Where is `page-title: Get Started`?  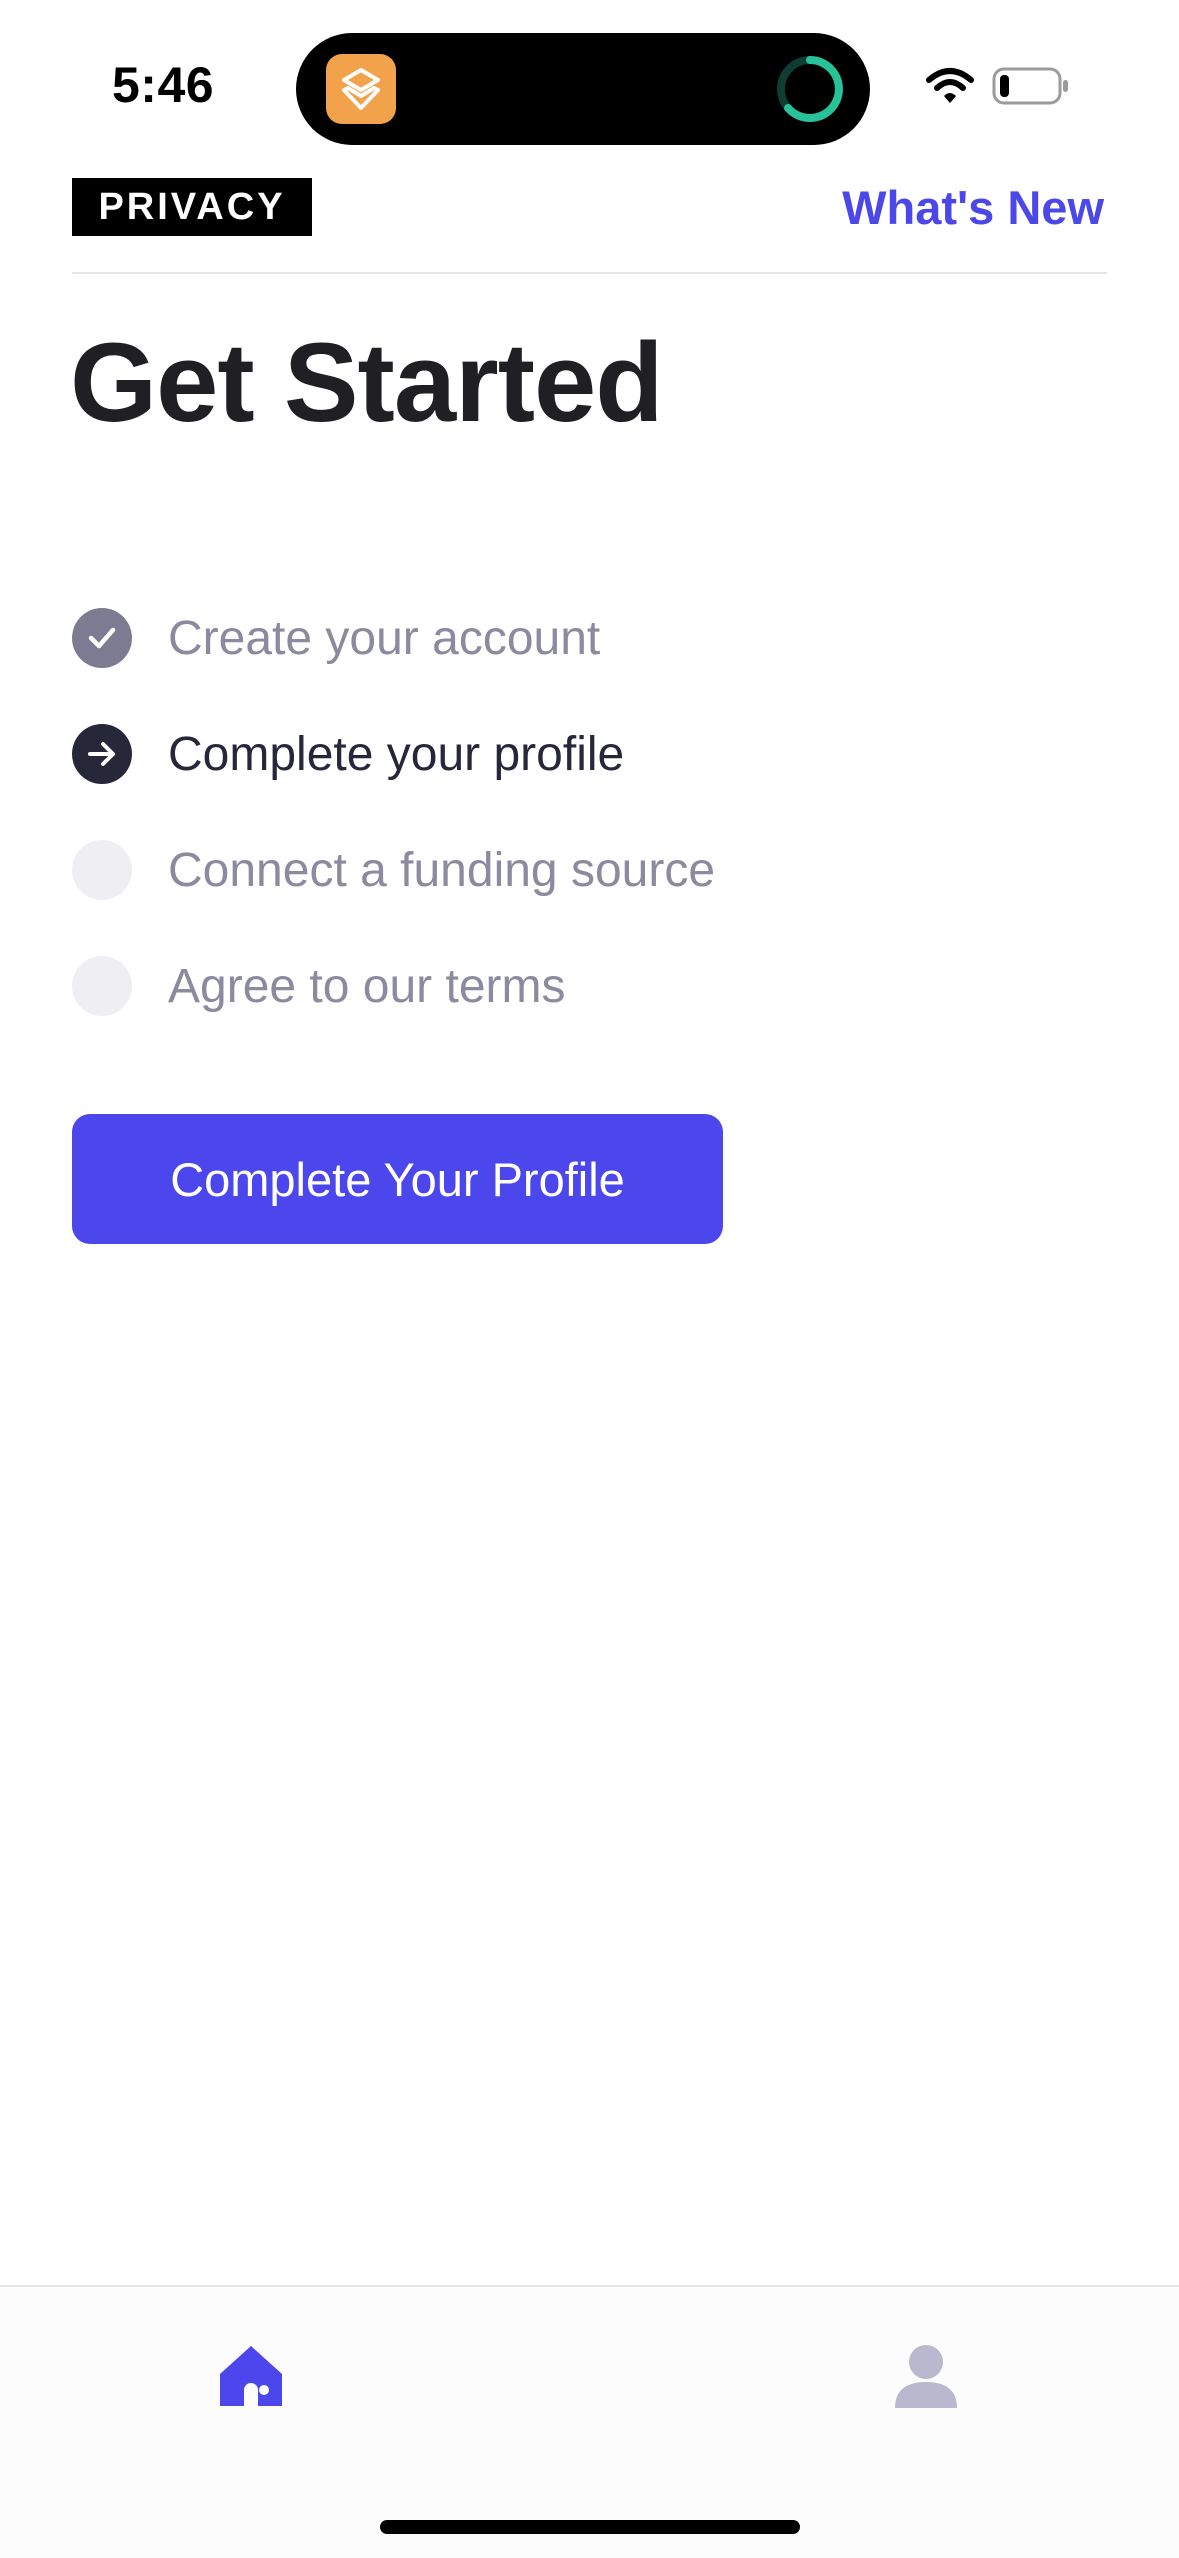 page-title: Get Started is located at coordinates (367, 382).